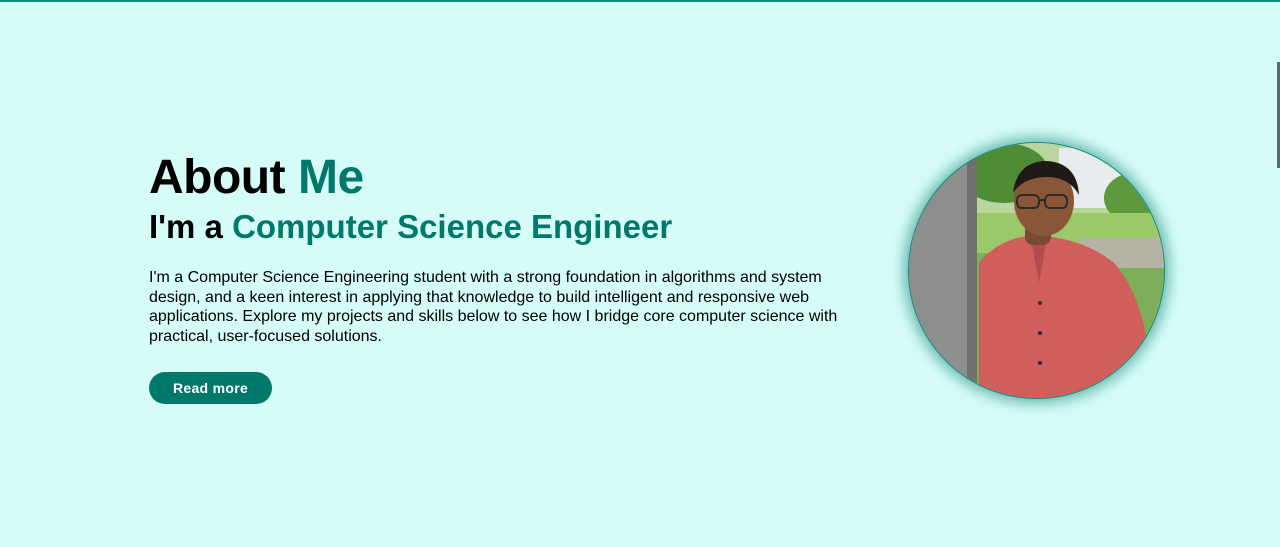  I want to click on role-subheading: I'm a Computer Science Engineer, so click(504, 227).